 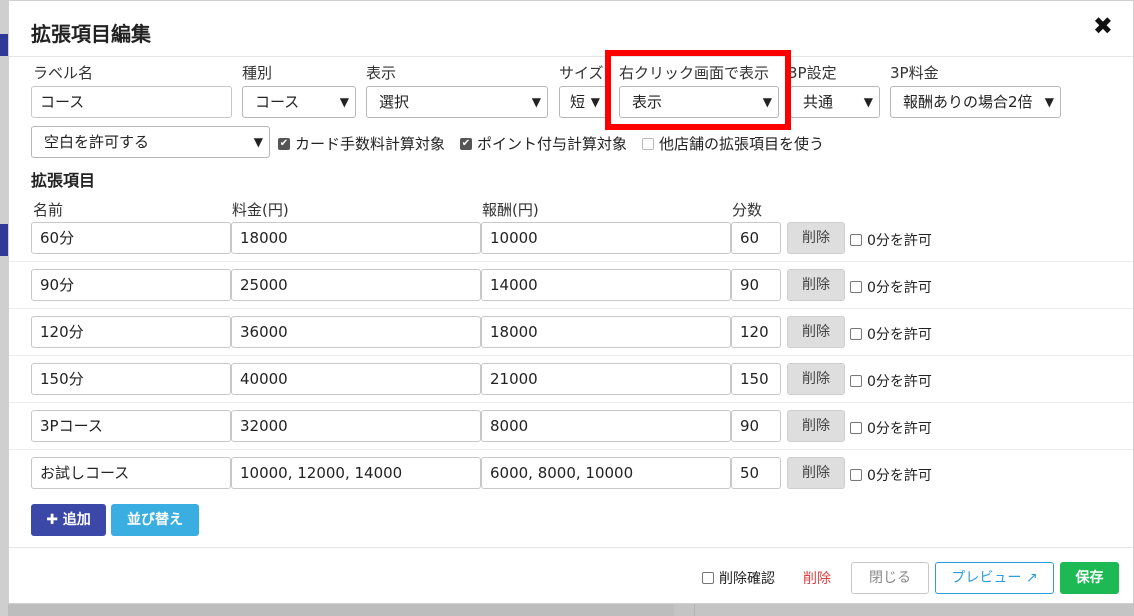 What do you see at coordinates (356, 238) in the screenshot?
I see `item-price-input: 18000` at bounding box center [356, 238].